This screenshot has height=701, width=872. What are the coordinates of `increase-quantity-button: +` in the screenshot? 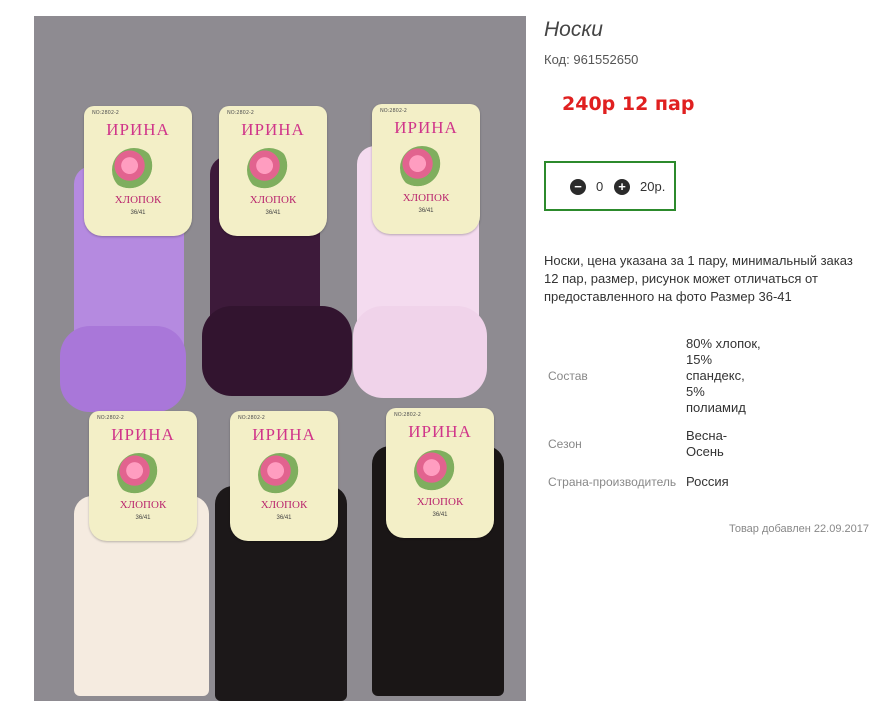 It's located at (622, 187).